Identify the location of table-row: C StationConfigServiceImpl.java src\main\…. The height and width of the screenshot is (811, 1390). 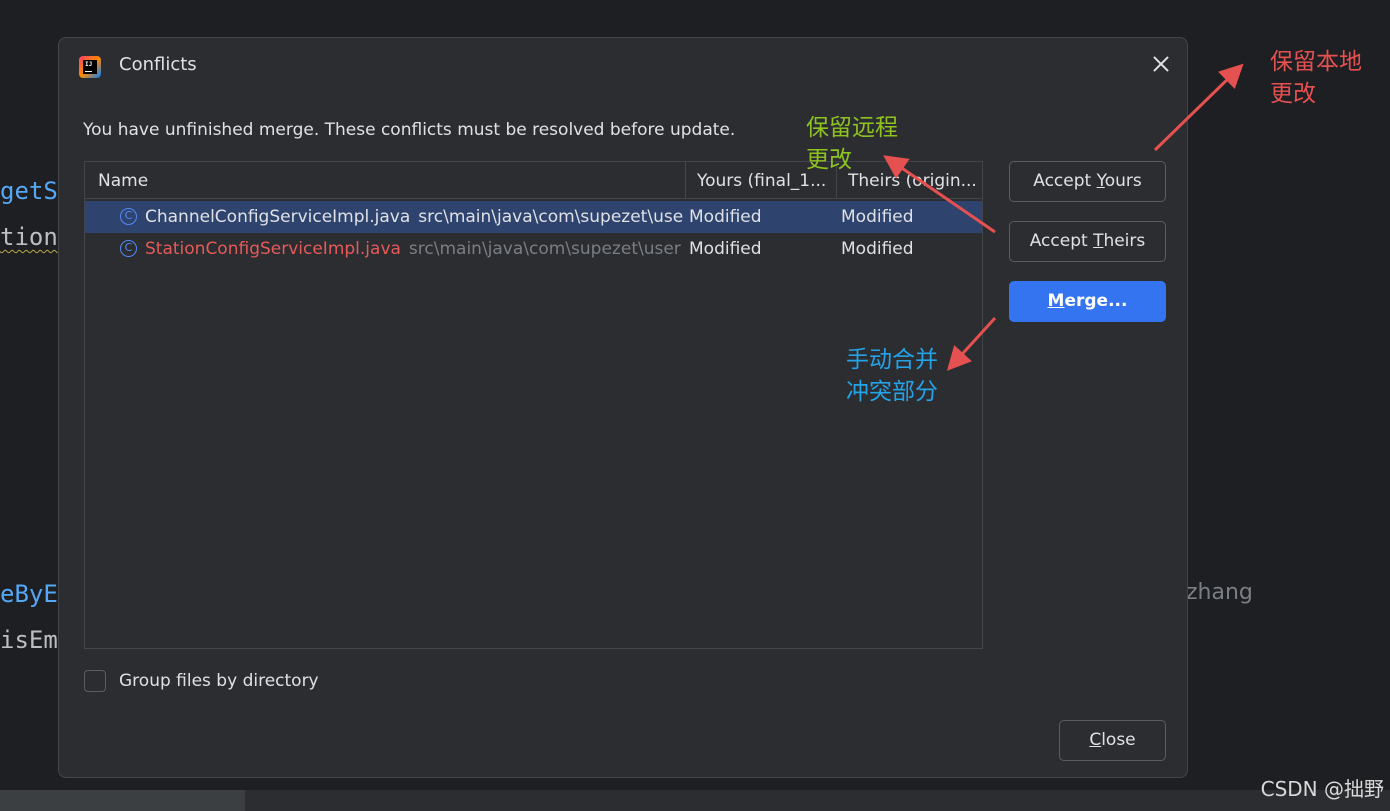
(533, 249).